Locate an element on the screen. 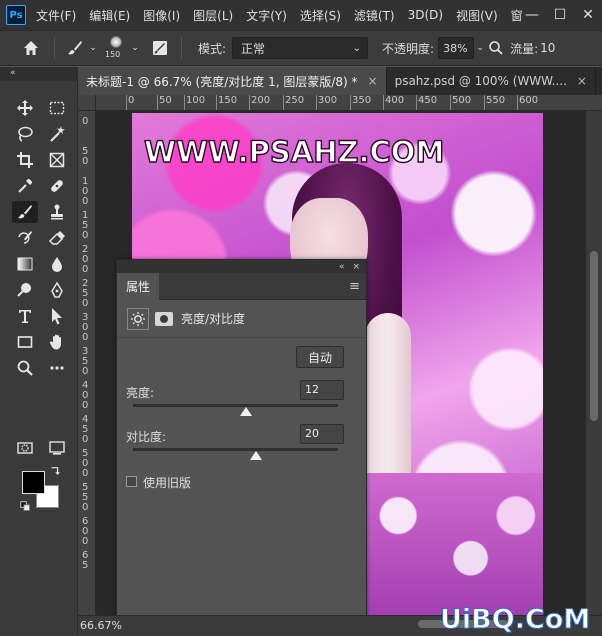 This screenshot has width=602, height=636. menu-select: 选择(S) is located at coordinates (320, 15).